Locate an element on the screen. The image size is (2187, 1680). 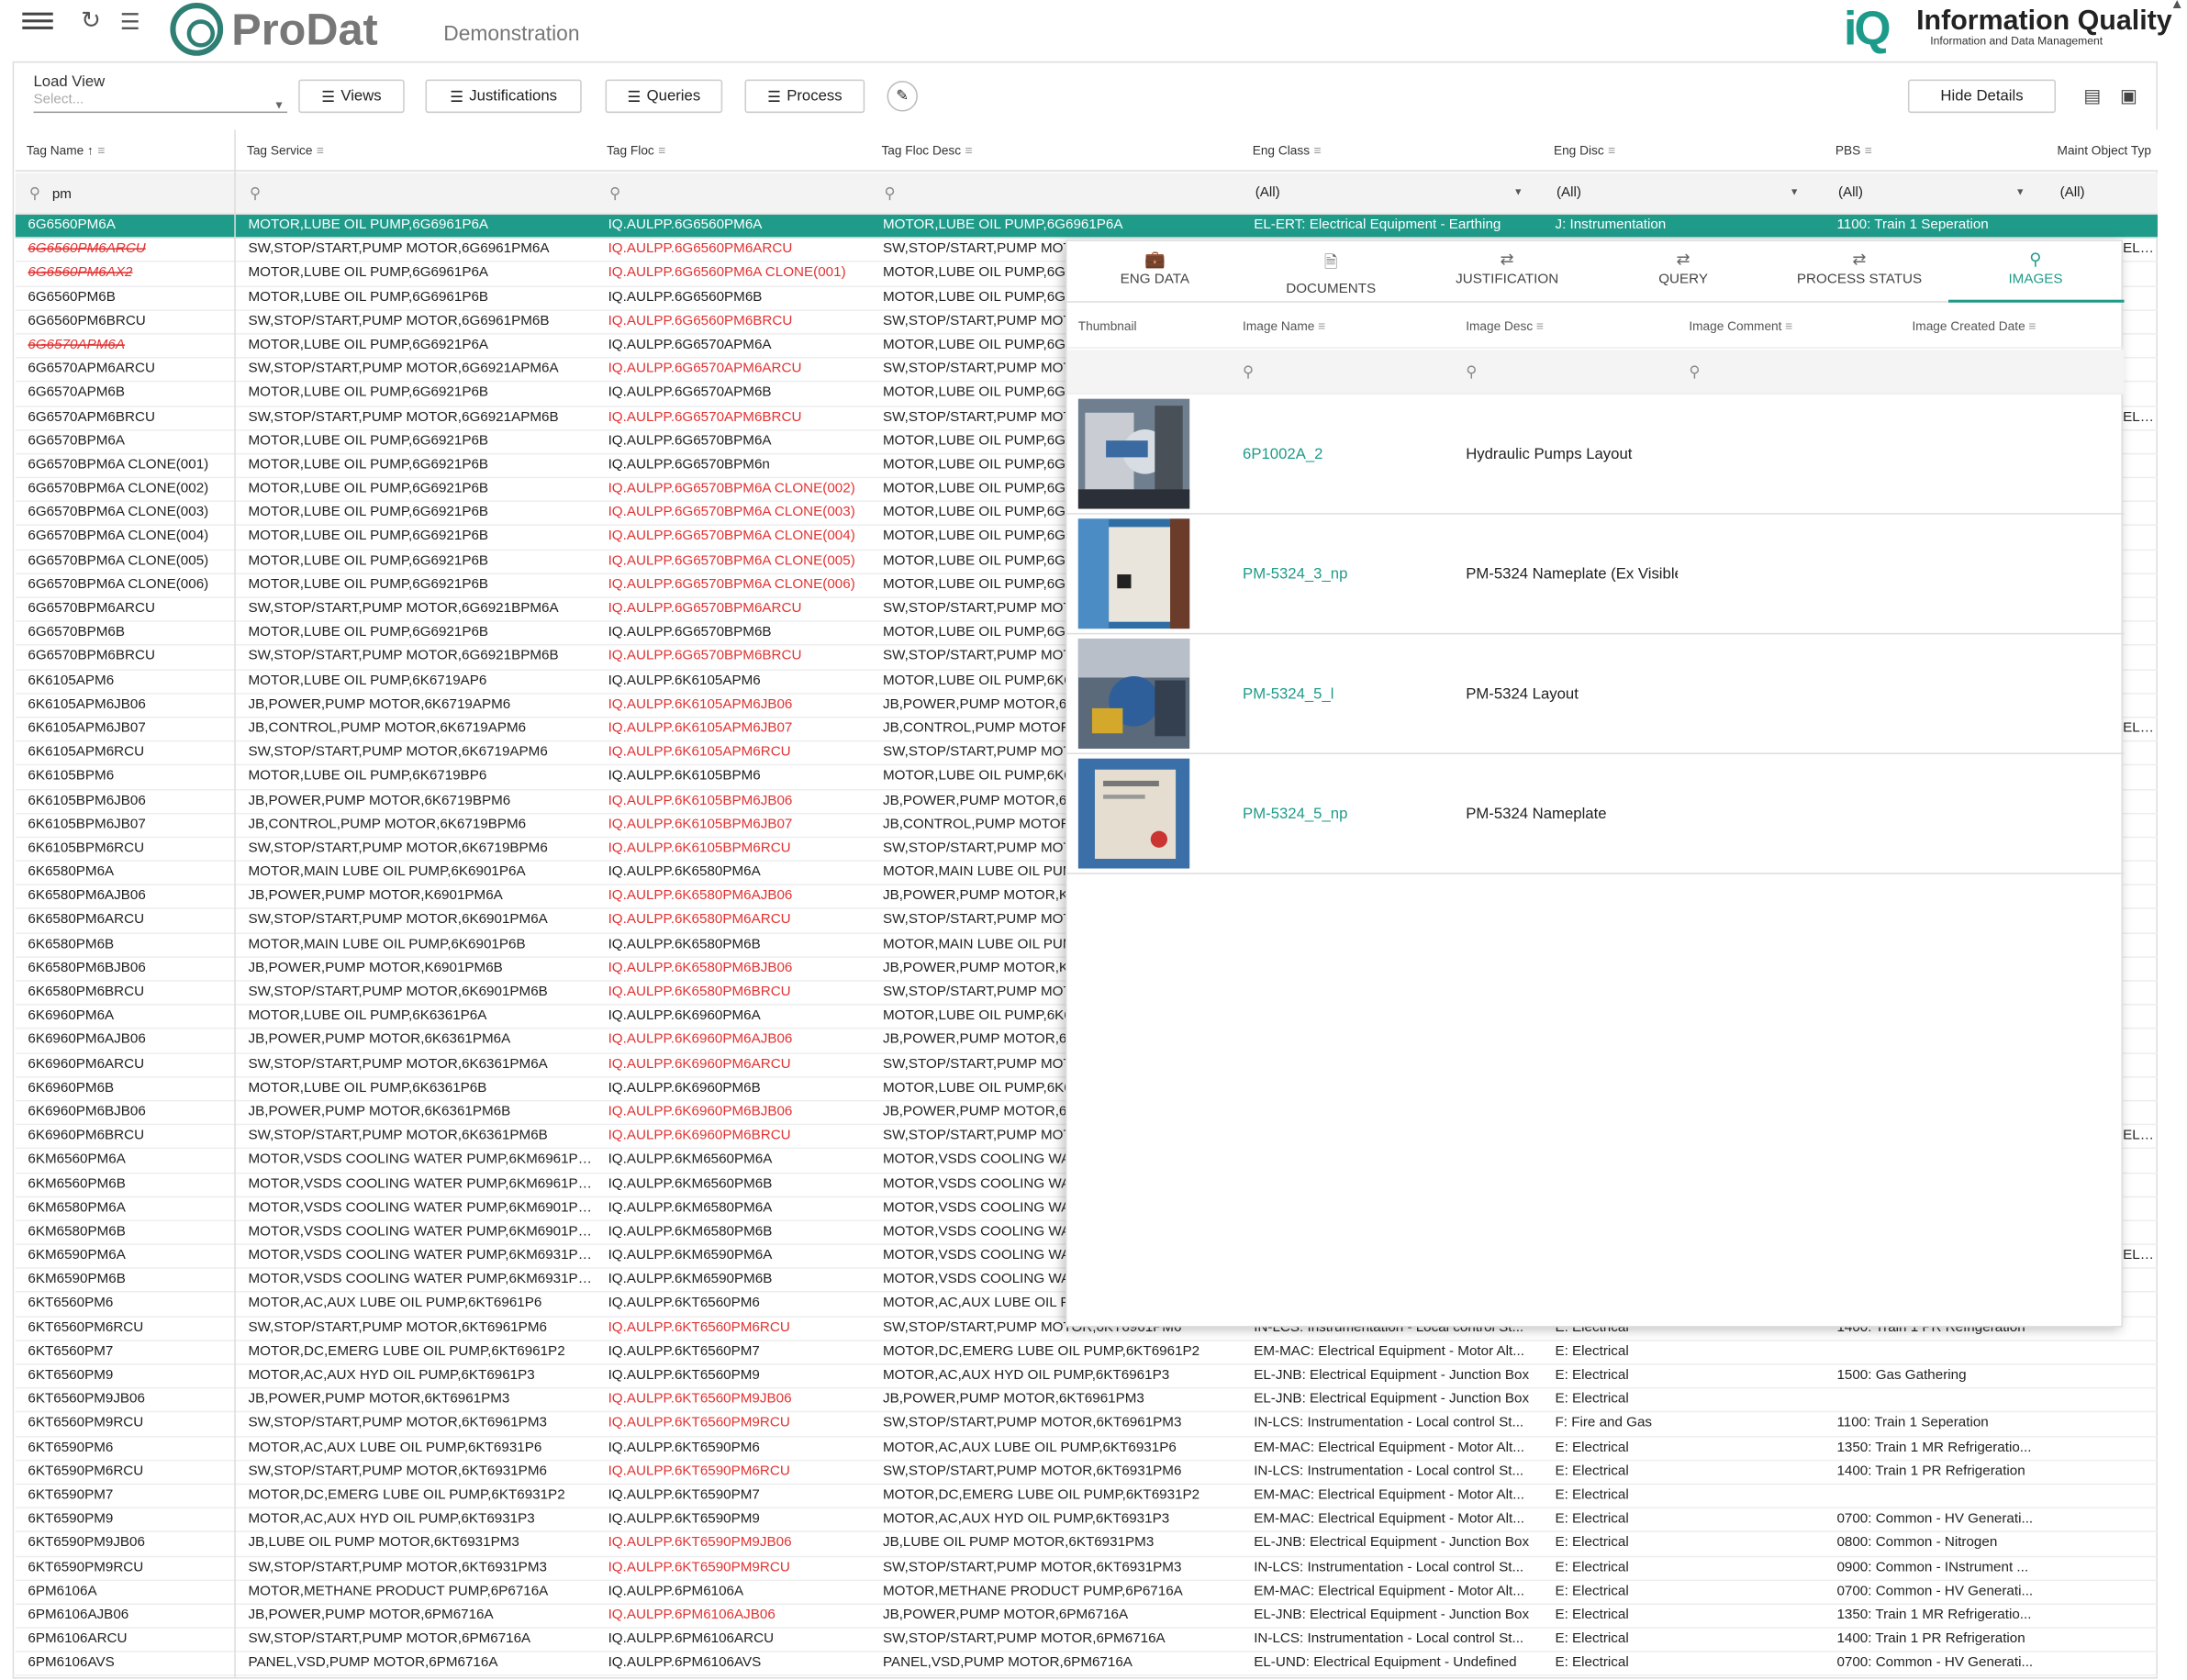
prodat-logo-icon is located at coordinates (197, 29).